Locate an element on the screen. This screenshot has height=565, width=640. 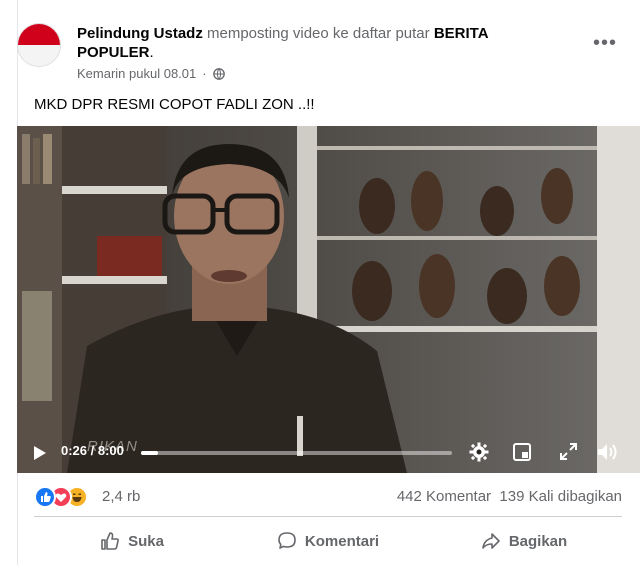
settings-gear-icon is located at coordinates (479, 452).